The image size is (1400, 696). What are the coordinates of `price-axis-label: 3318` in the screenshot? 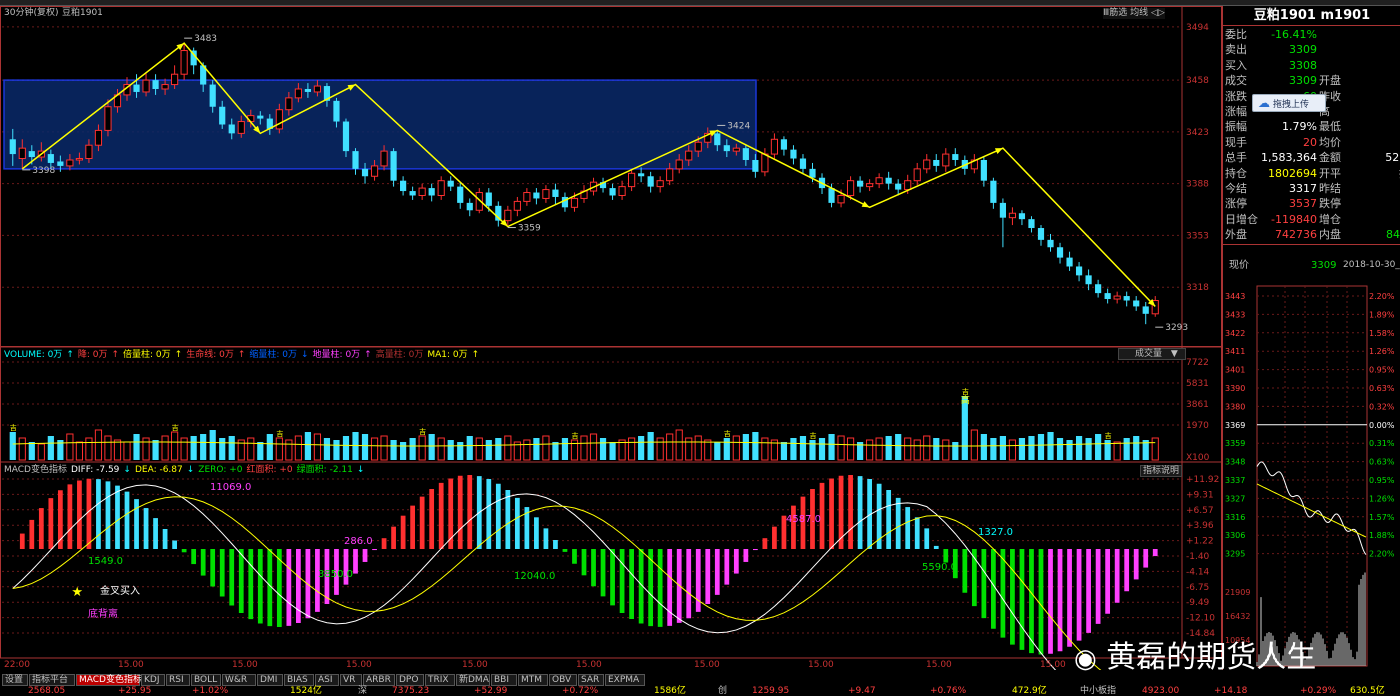 It's located at (1197, 288).